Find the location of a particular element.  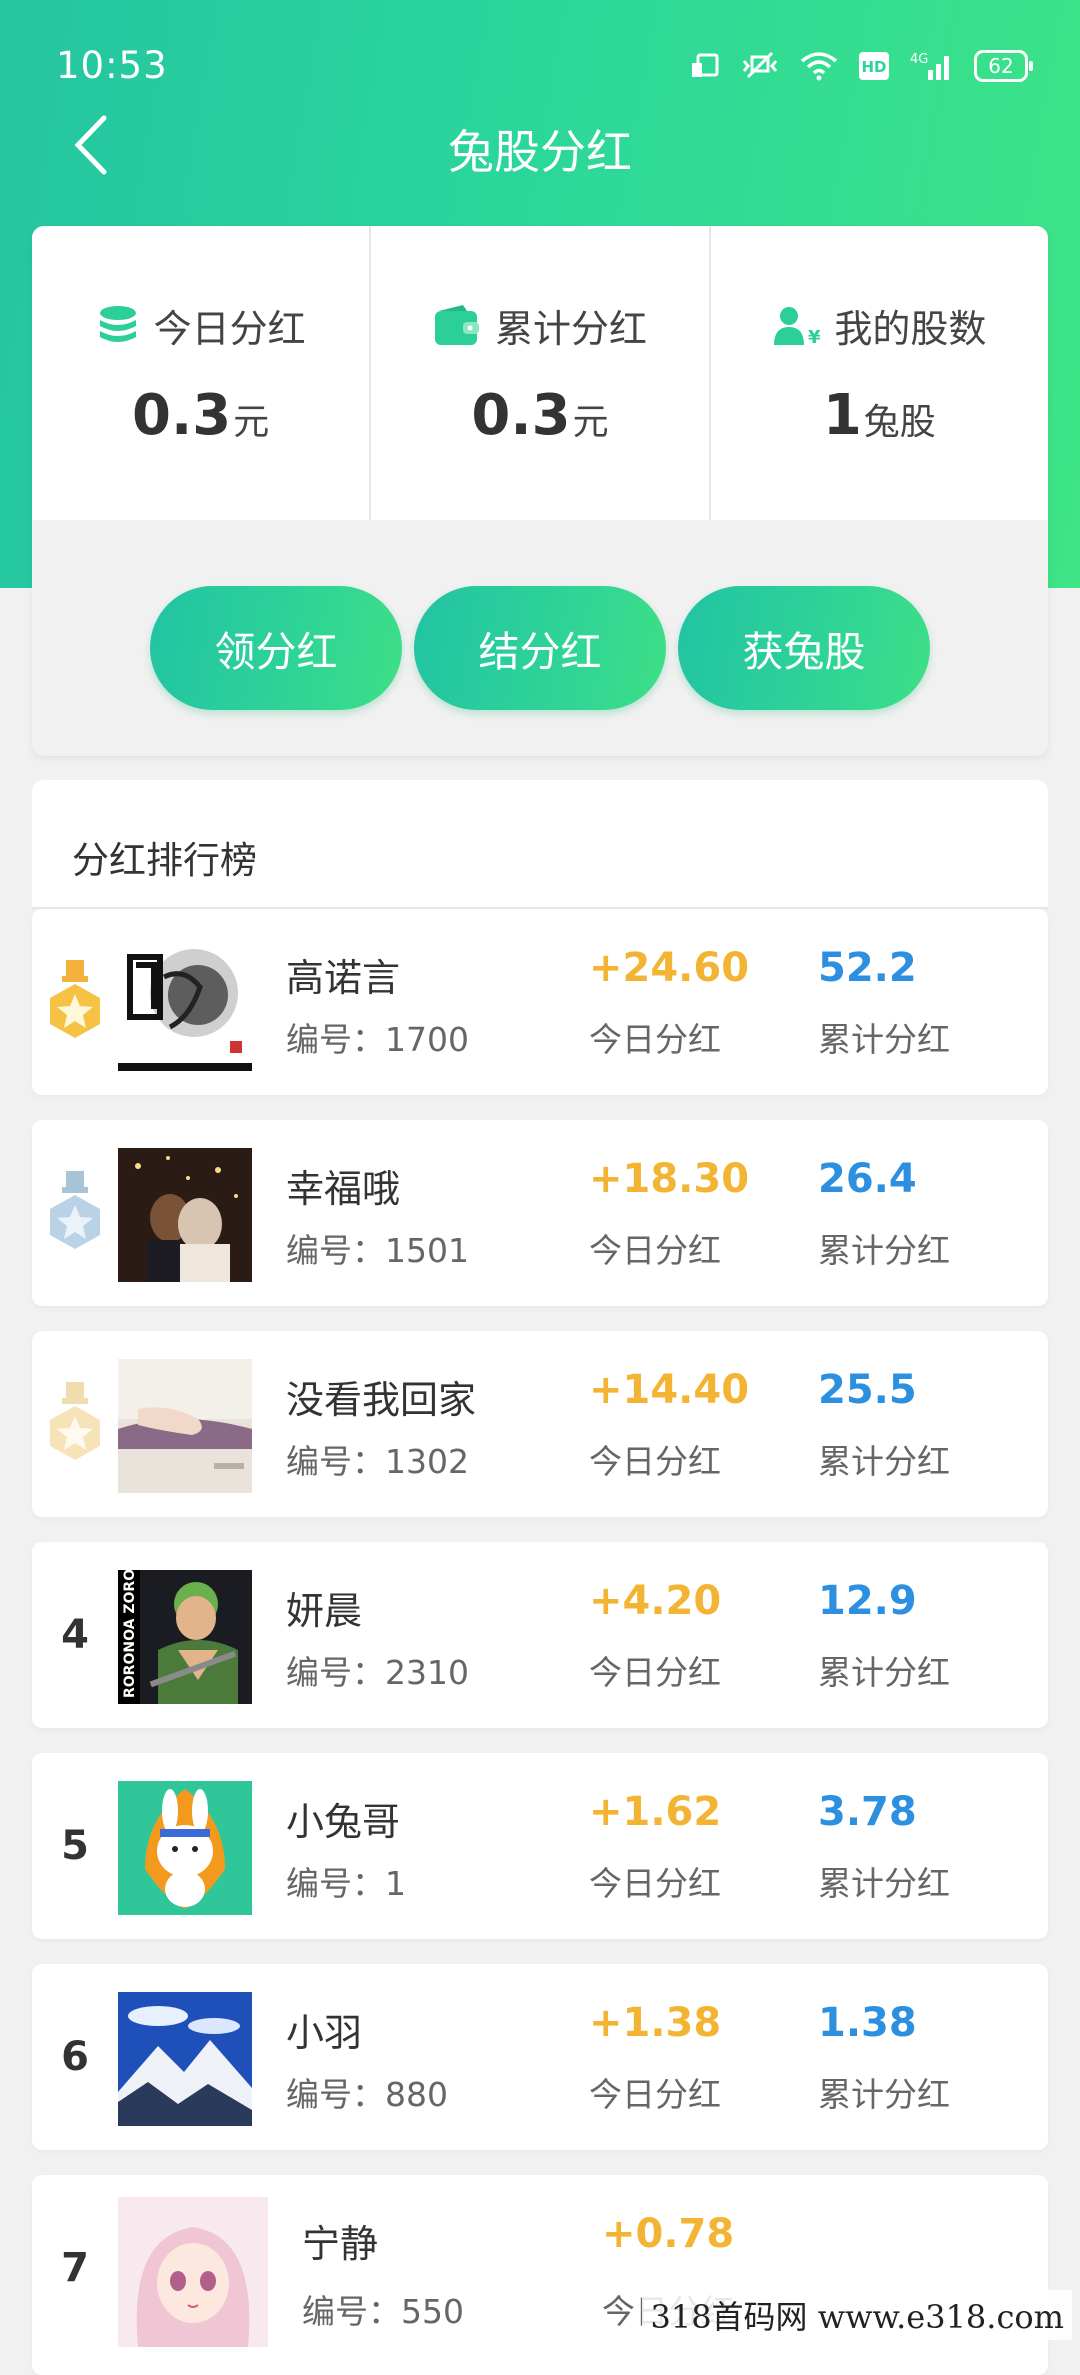

today-dividend-value: +1.38 is located at coordinates (655, 2023).